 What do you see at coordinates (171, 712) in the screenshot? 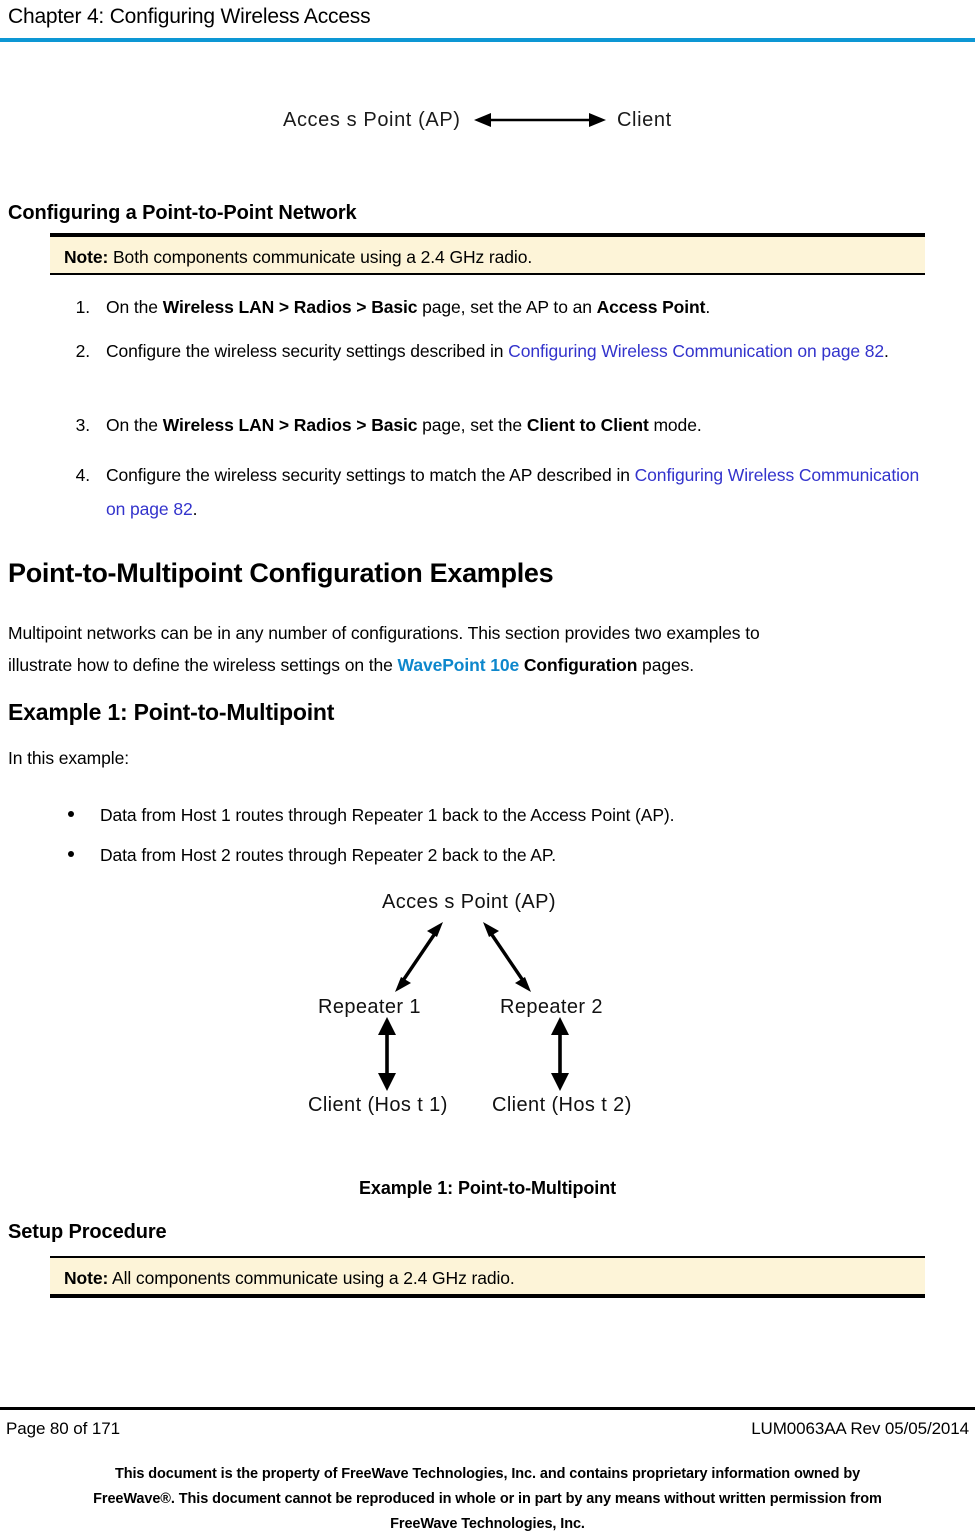
I see `heading-example-1: Example 1: Point-to-Multipoint` at bounding box center [171, 712].